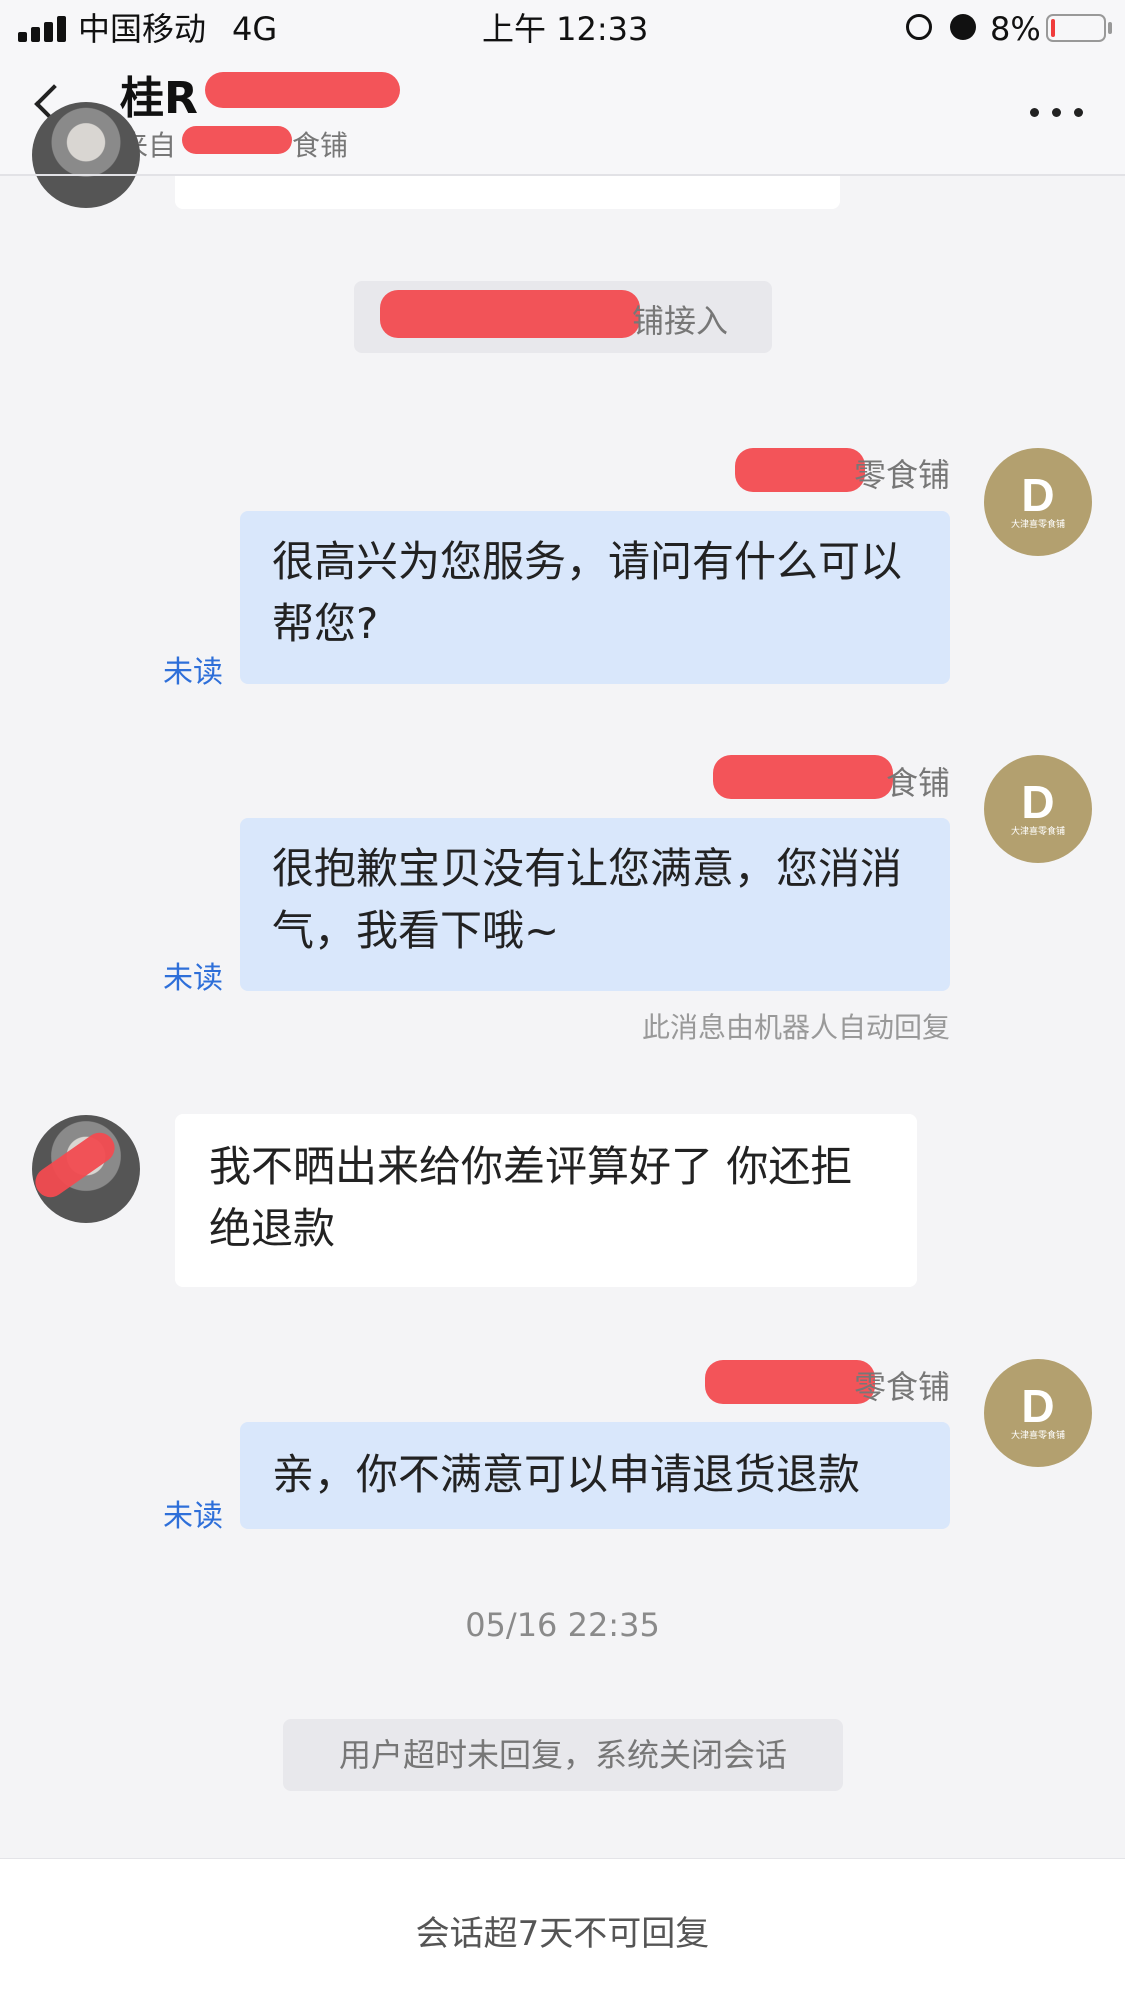  I want to click on session-closed-notice: 用户超时未回复，系统关闭会话, so click(563, 1755).